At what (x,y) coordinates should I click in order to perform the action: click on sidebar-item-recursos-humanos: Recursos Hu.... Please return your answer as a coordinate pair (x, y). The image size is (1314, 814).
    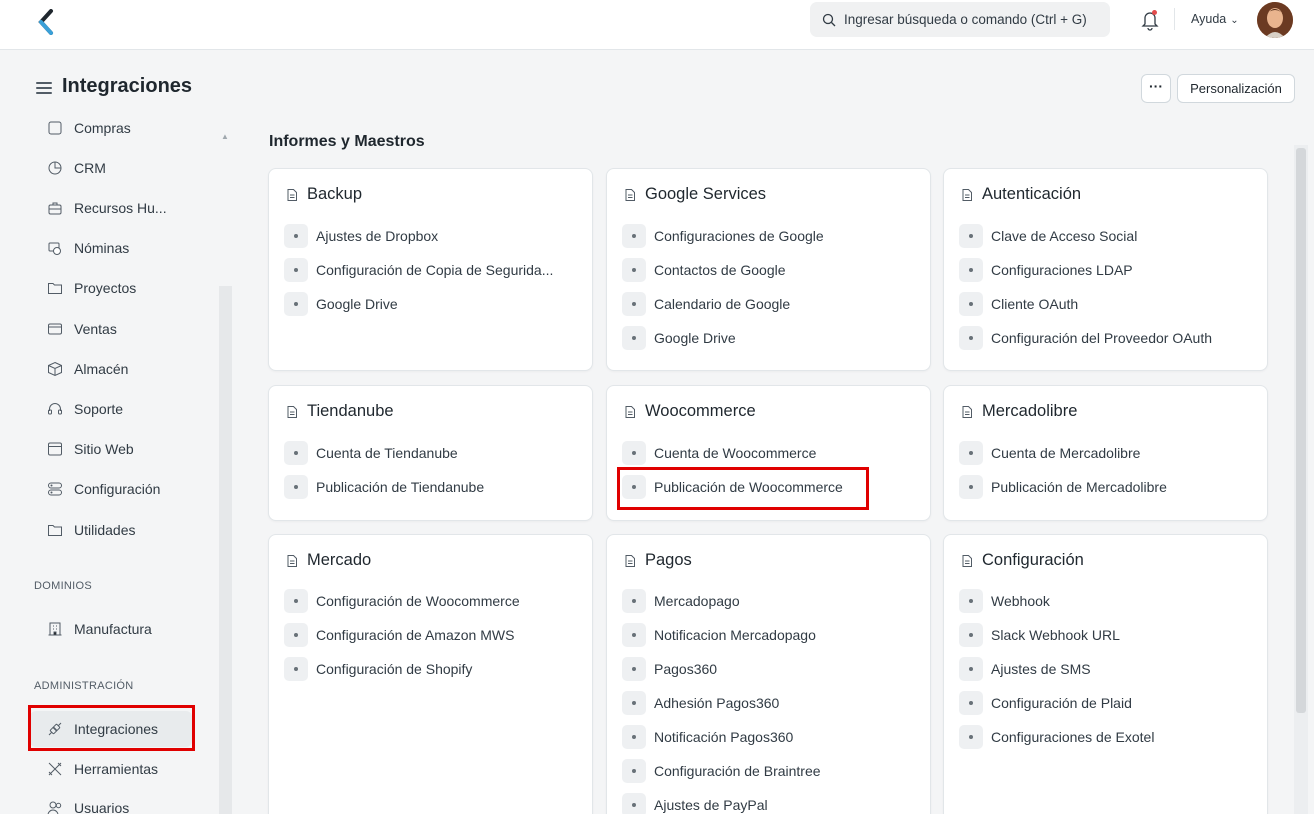
    Looking at the image, I should click on (111, 208).